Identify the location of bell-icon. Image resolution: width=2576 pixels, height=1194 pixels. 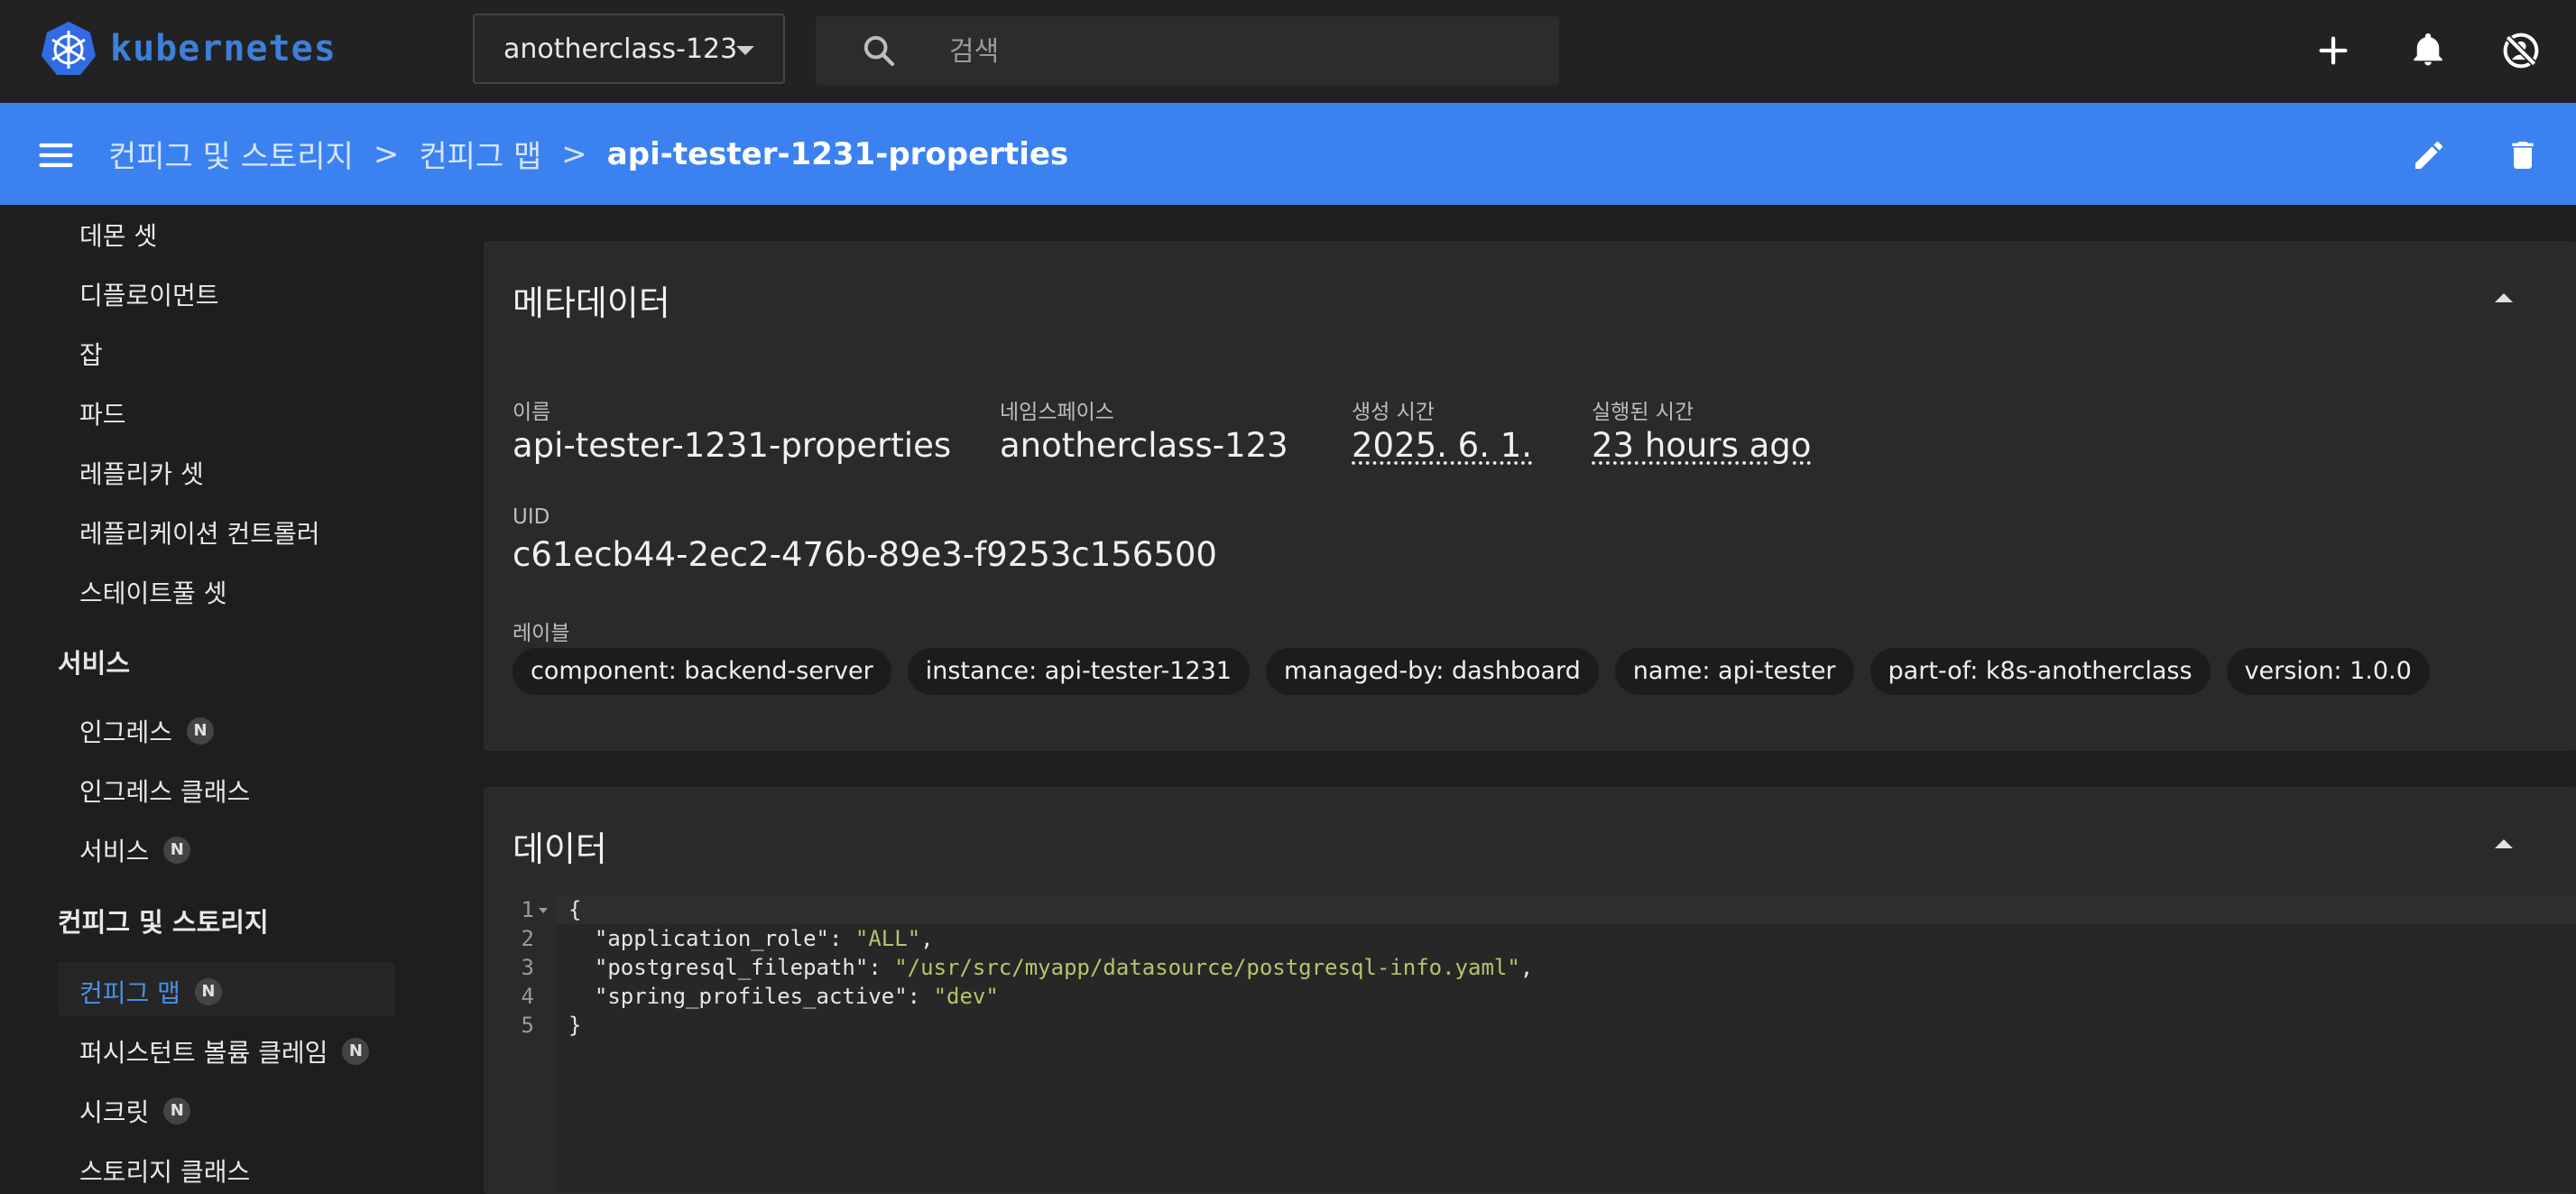
(2428, 50).